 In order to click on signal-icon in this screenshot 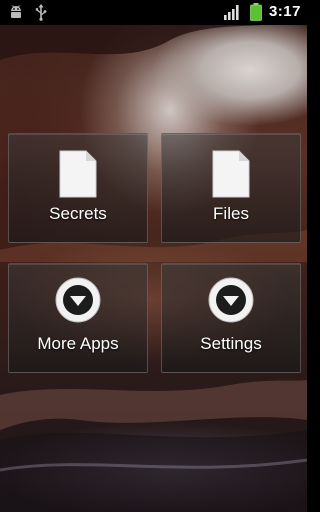, I will do `click(232, 15)`.